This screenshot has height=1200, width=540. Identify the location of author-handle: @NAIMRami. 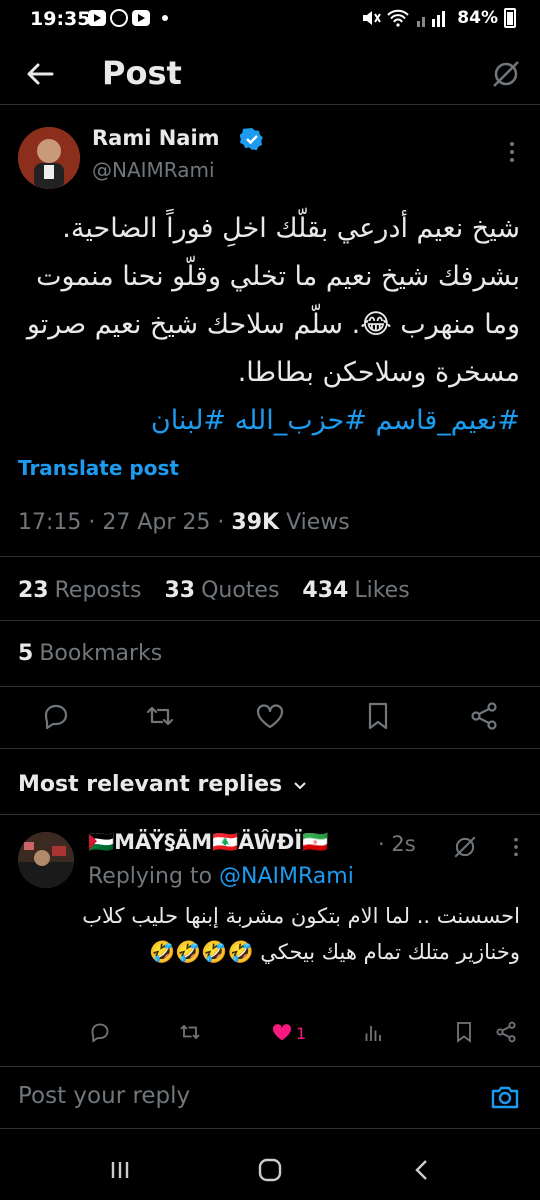
(153, 170).